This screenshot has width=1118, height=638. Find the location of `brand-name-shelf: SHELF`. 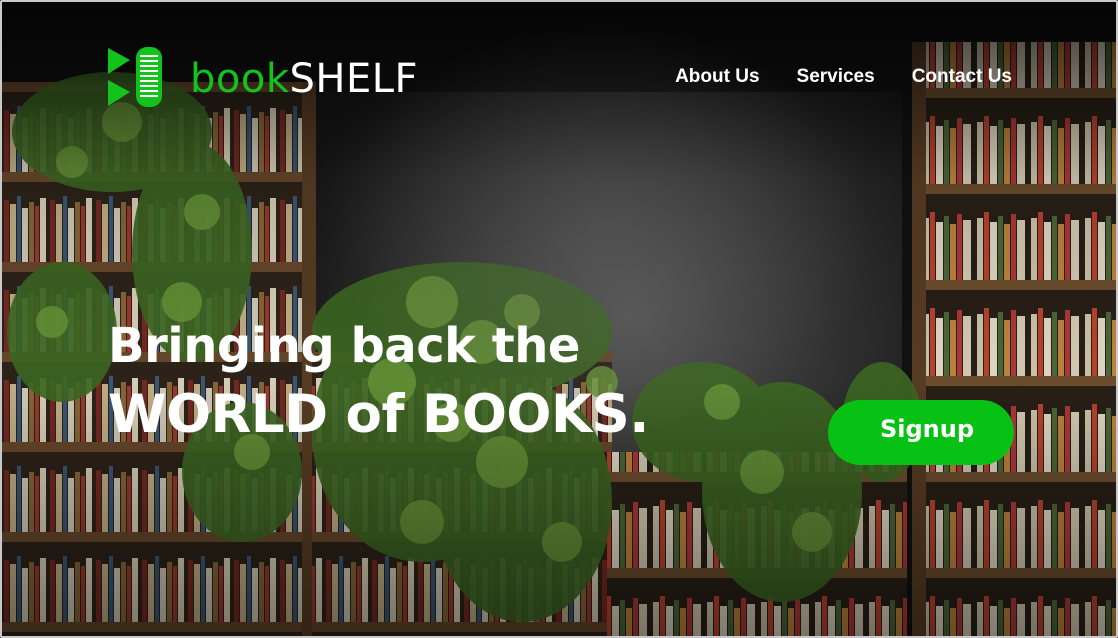

brand-name-shelf: SHELF is located at coordinates (354, 79).